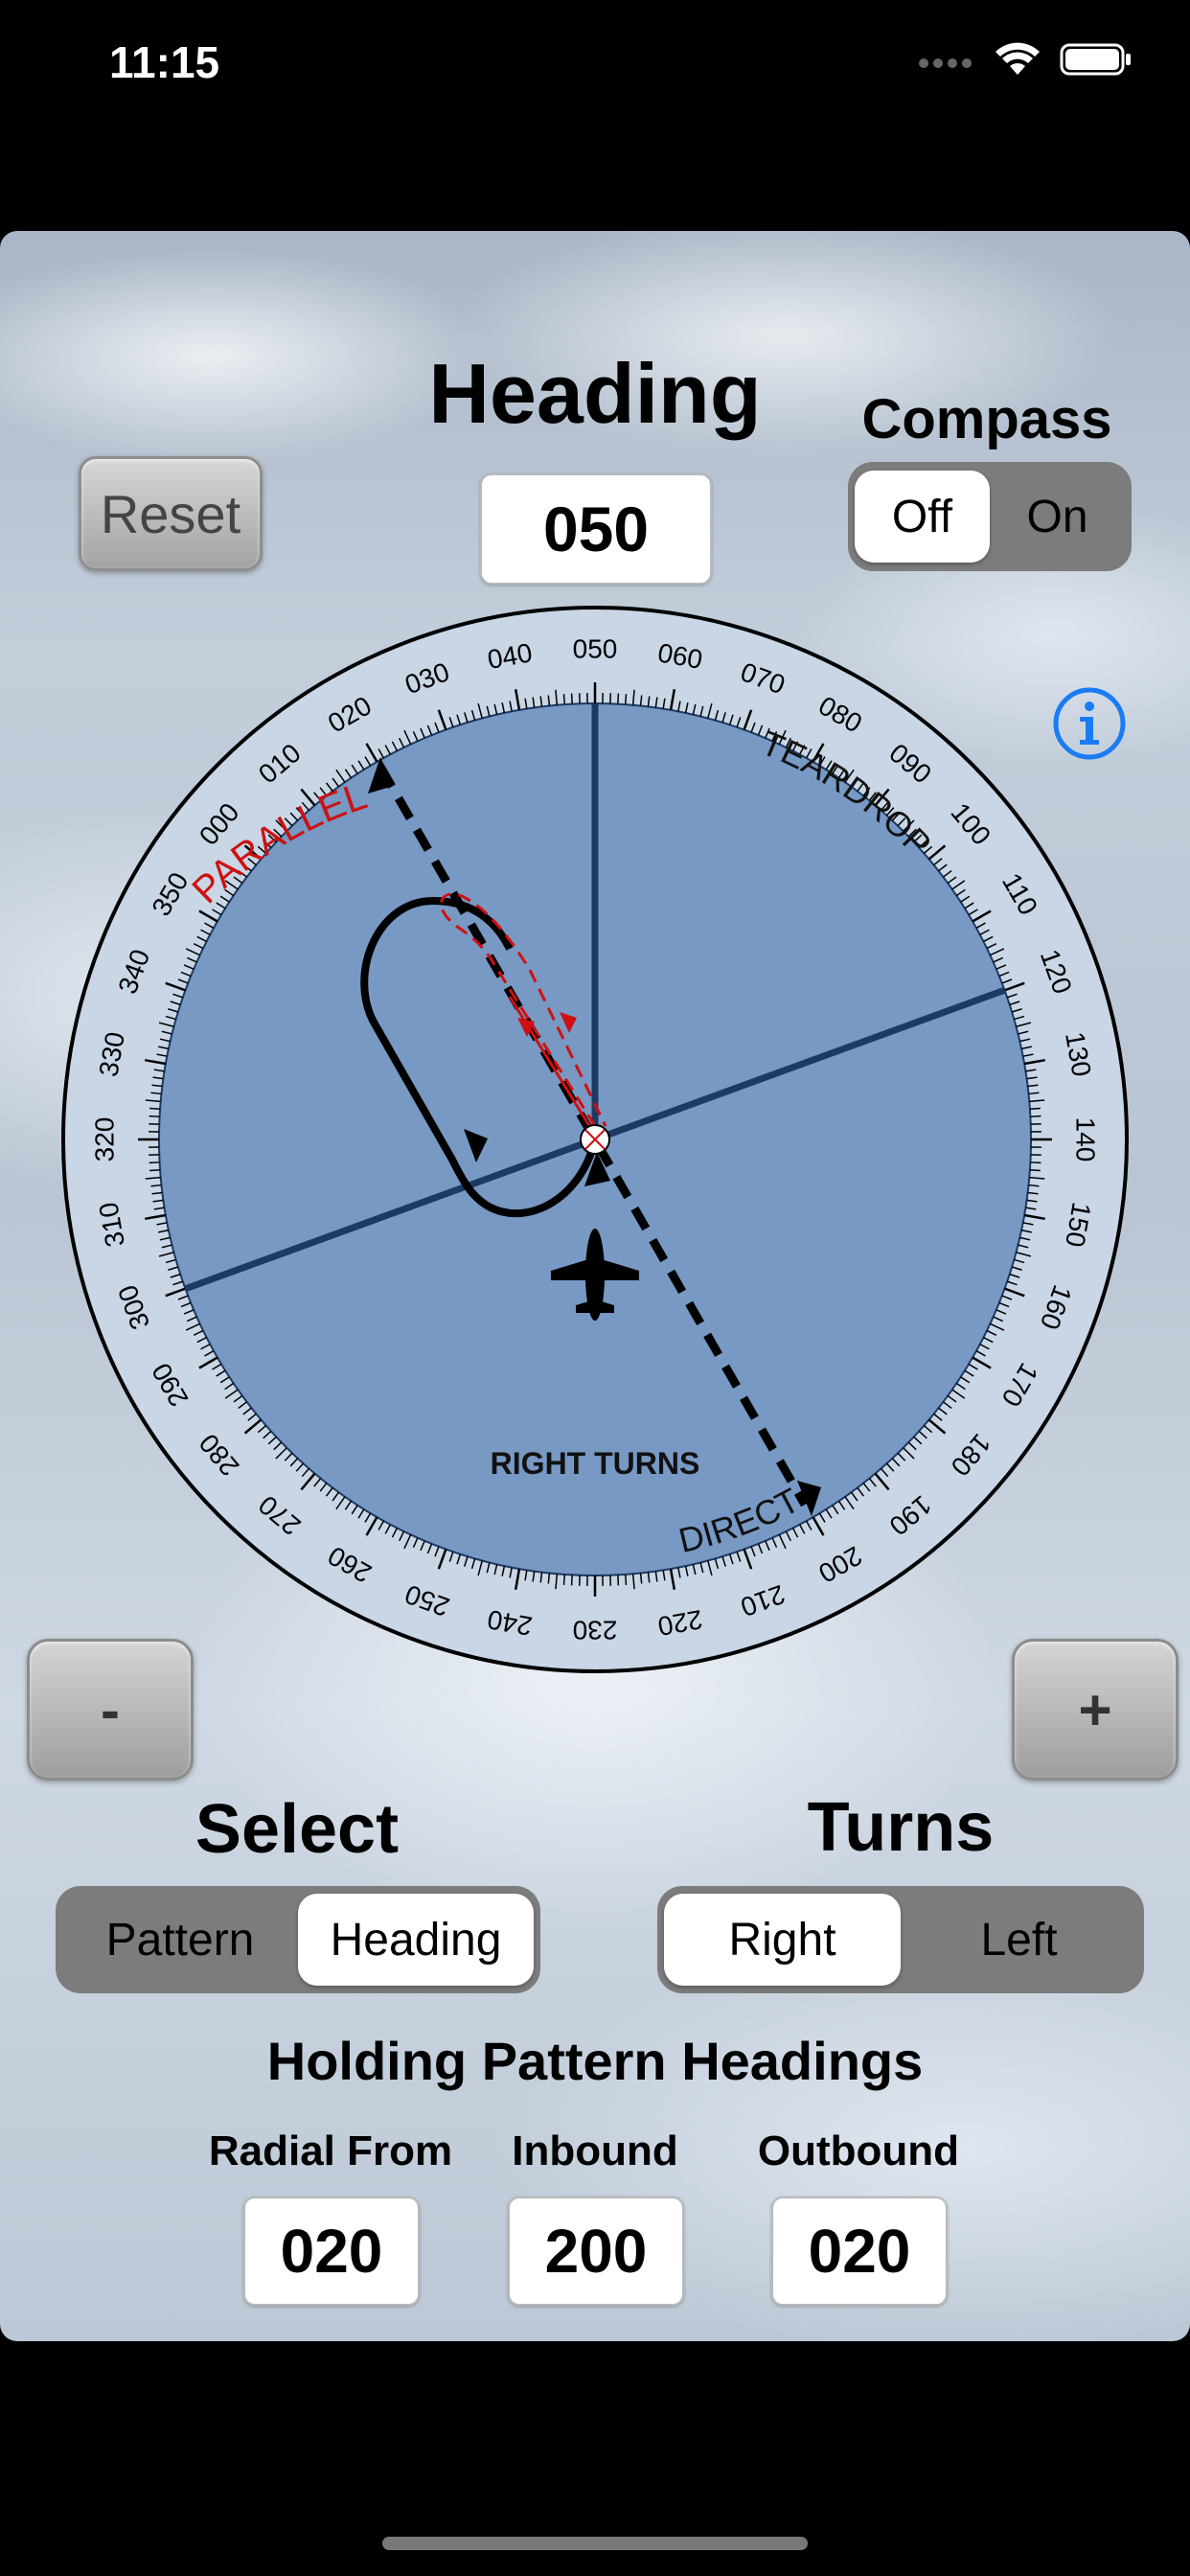 Image resolution: width=1190 pixels, height=2576 pixels. What do you see at coordinates (946, 63) in the screenshot?
I see `cellular-signal-icon` at bounding box center [946, 63].